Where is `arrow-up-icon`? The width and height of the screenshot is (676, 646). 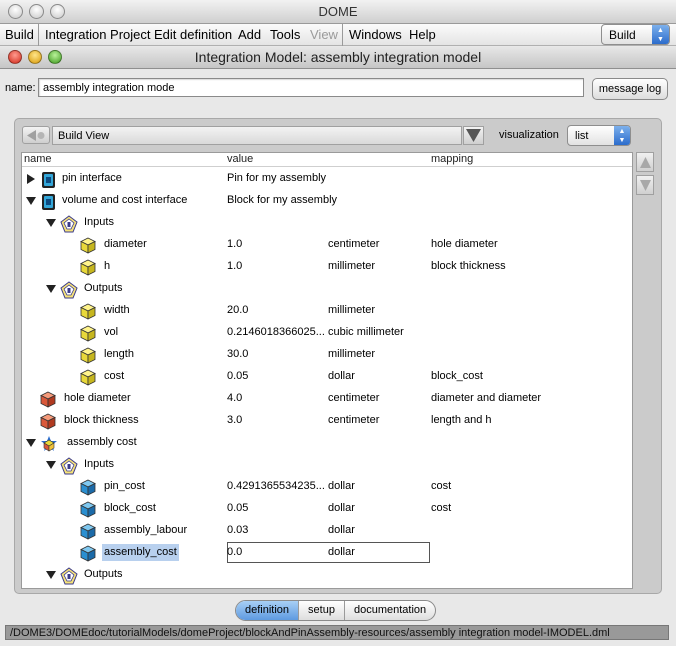
arrow-up-icon is located at coordinates (645, 162).